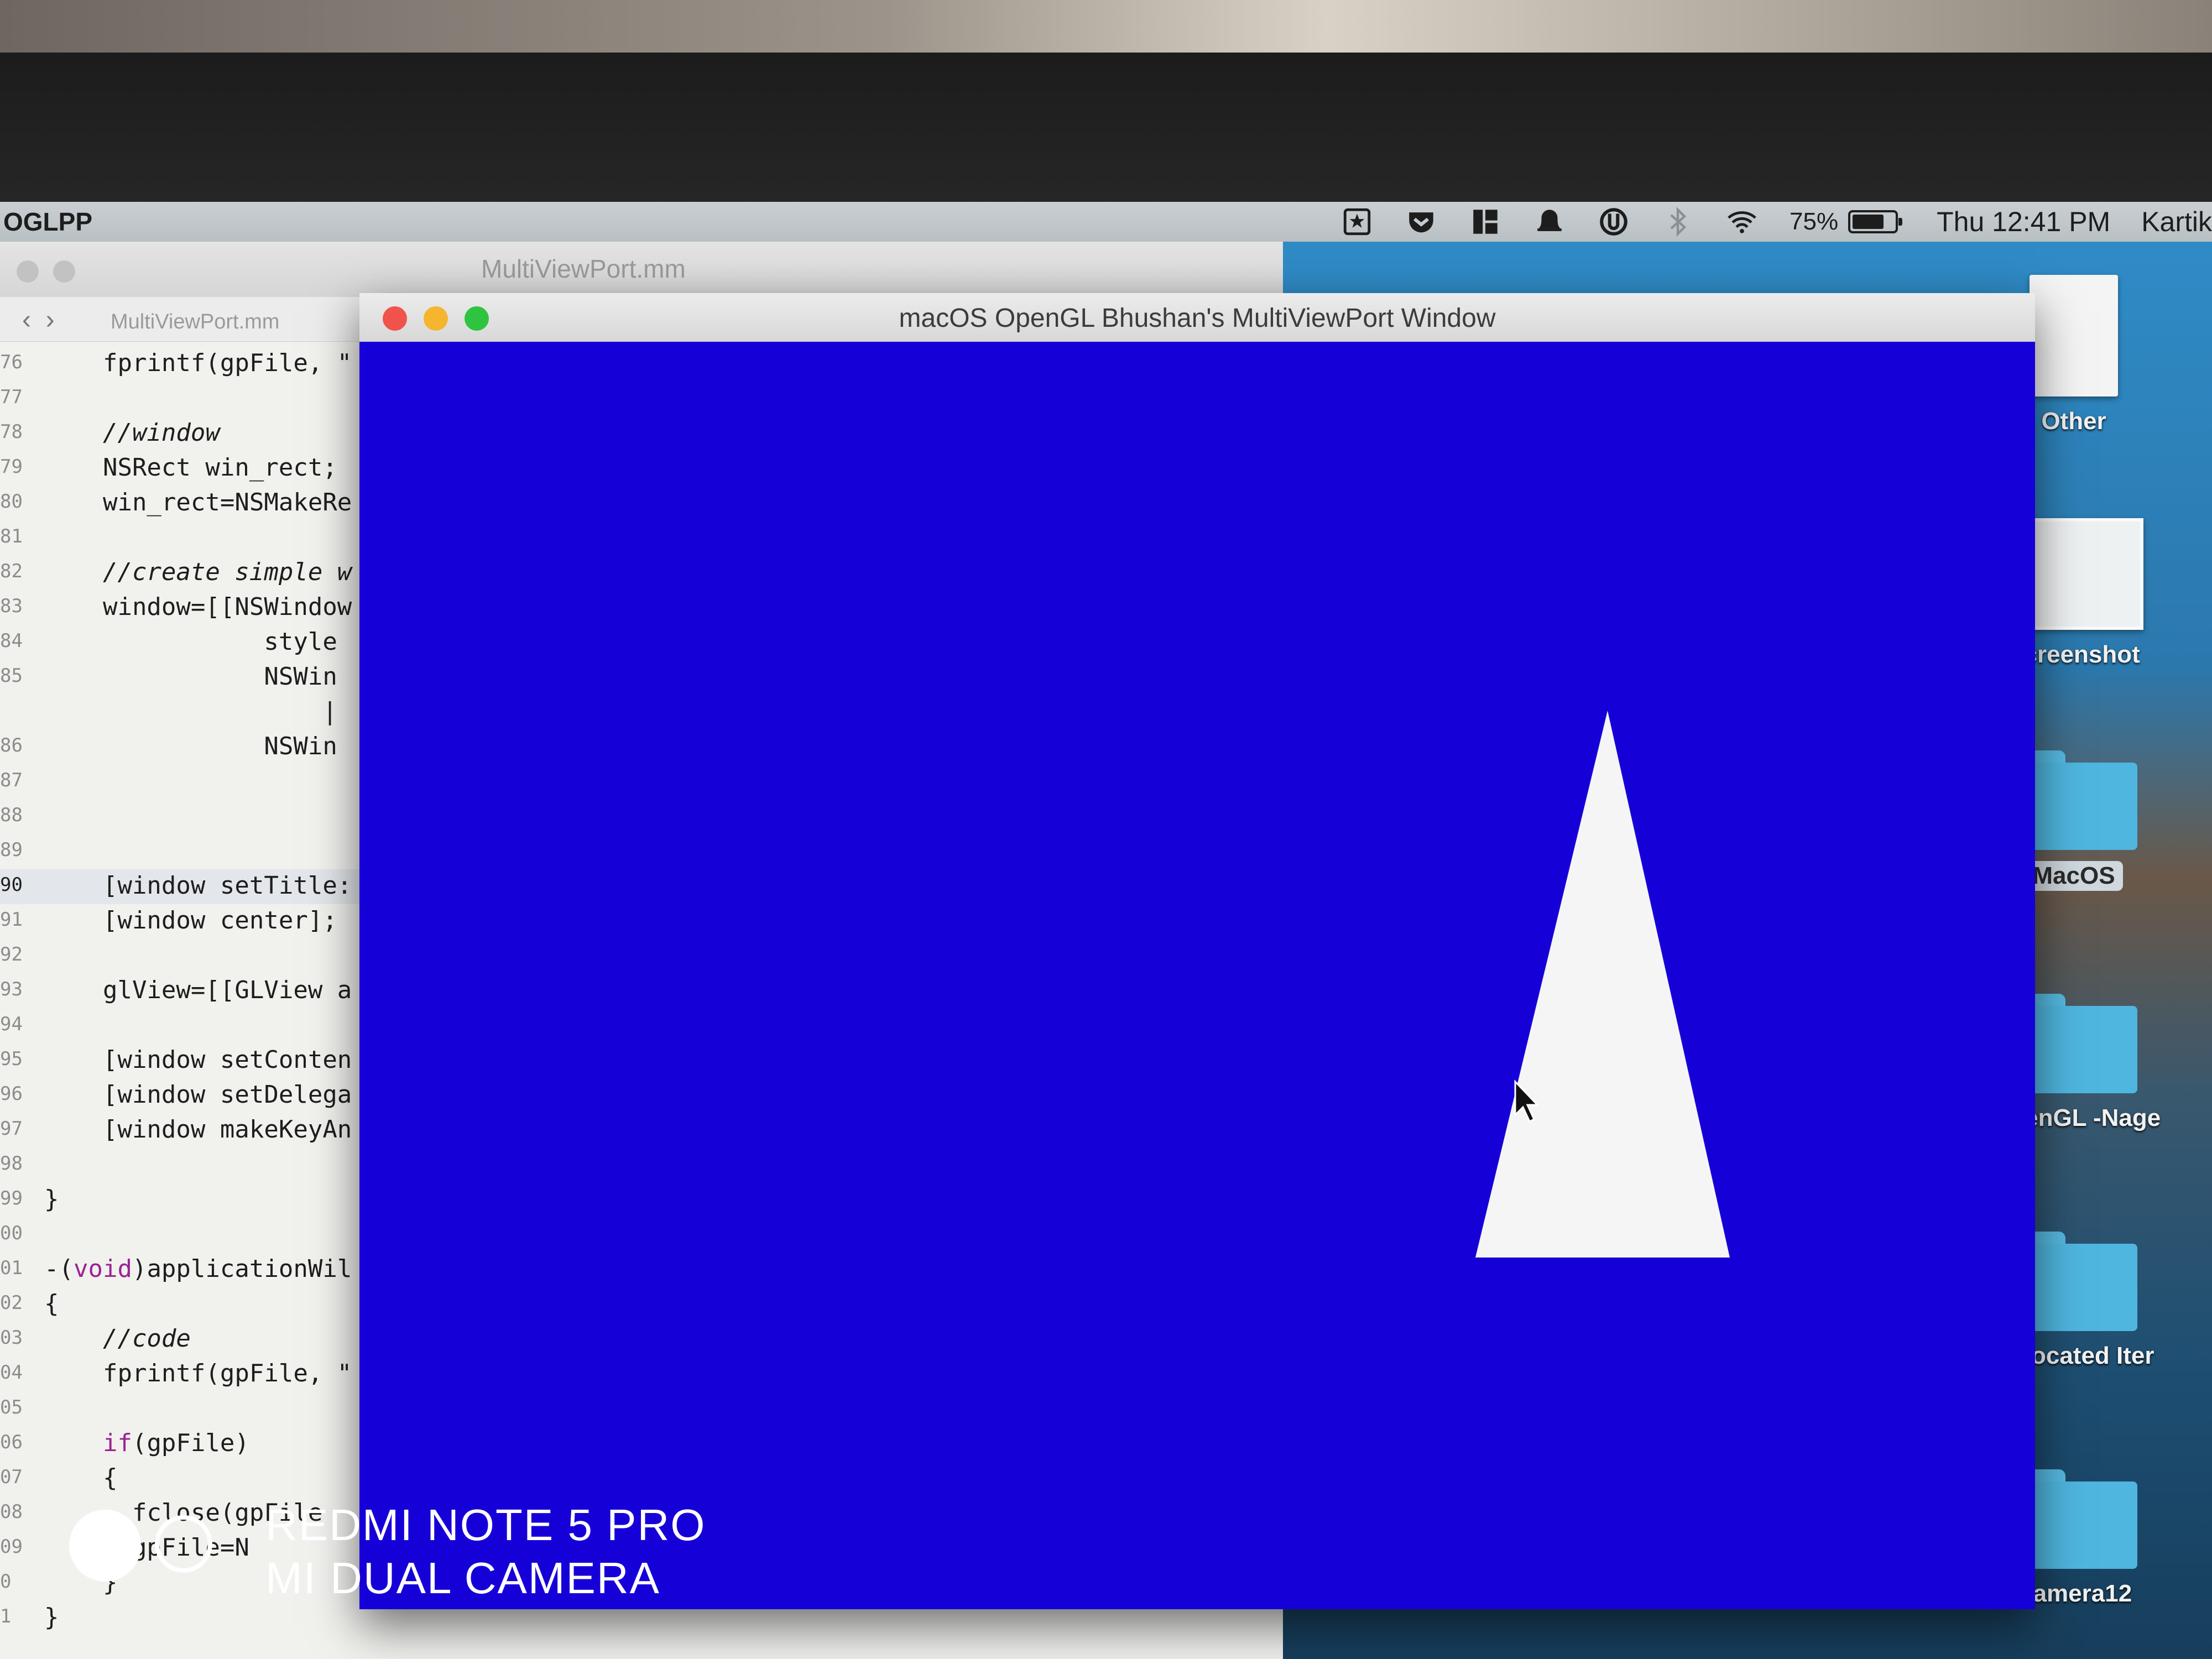 This screenshot has height=1659, width=2212. What do you see at coordinates (198, 1095) in the screenshot?
I see `code-text: [window setDelega` at bounding box center [198, 1095].